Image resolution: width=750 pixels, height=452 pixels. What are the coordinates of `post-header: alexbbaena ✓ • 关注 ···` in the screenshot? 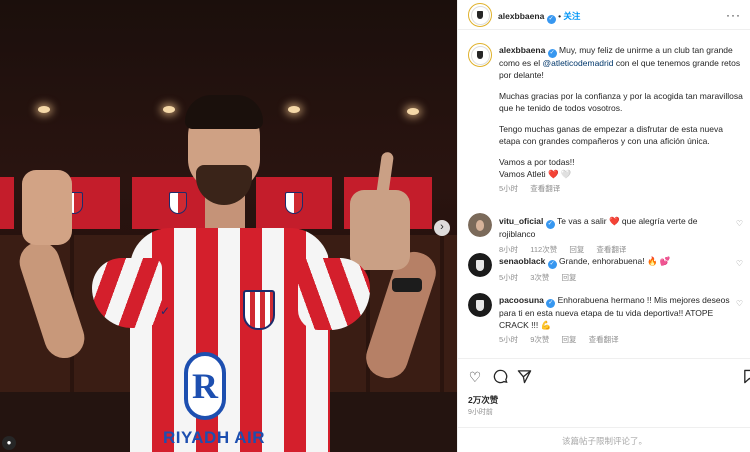 It's located at (604, 15).